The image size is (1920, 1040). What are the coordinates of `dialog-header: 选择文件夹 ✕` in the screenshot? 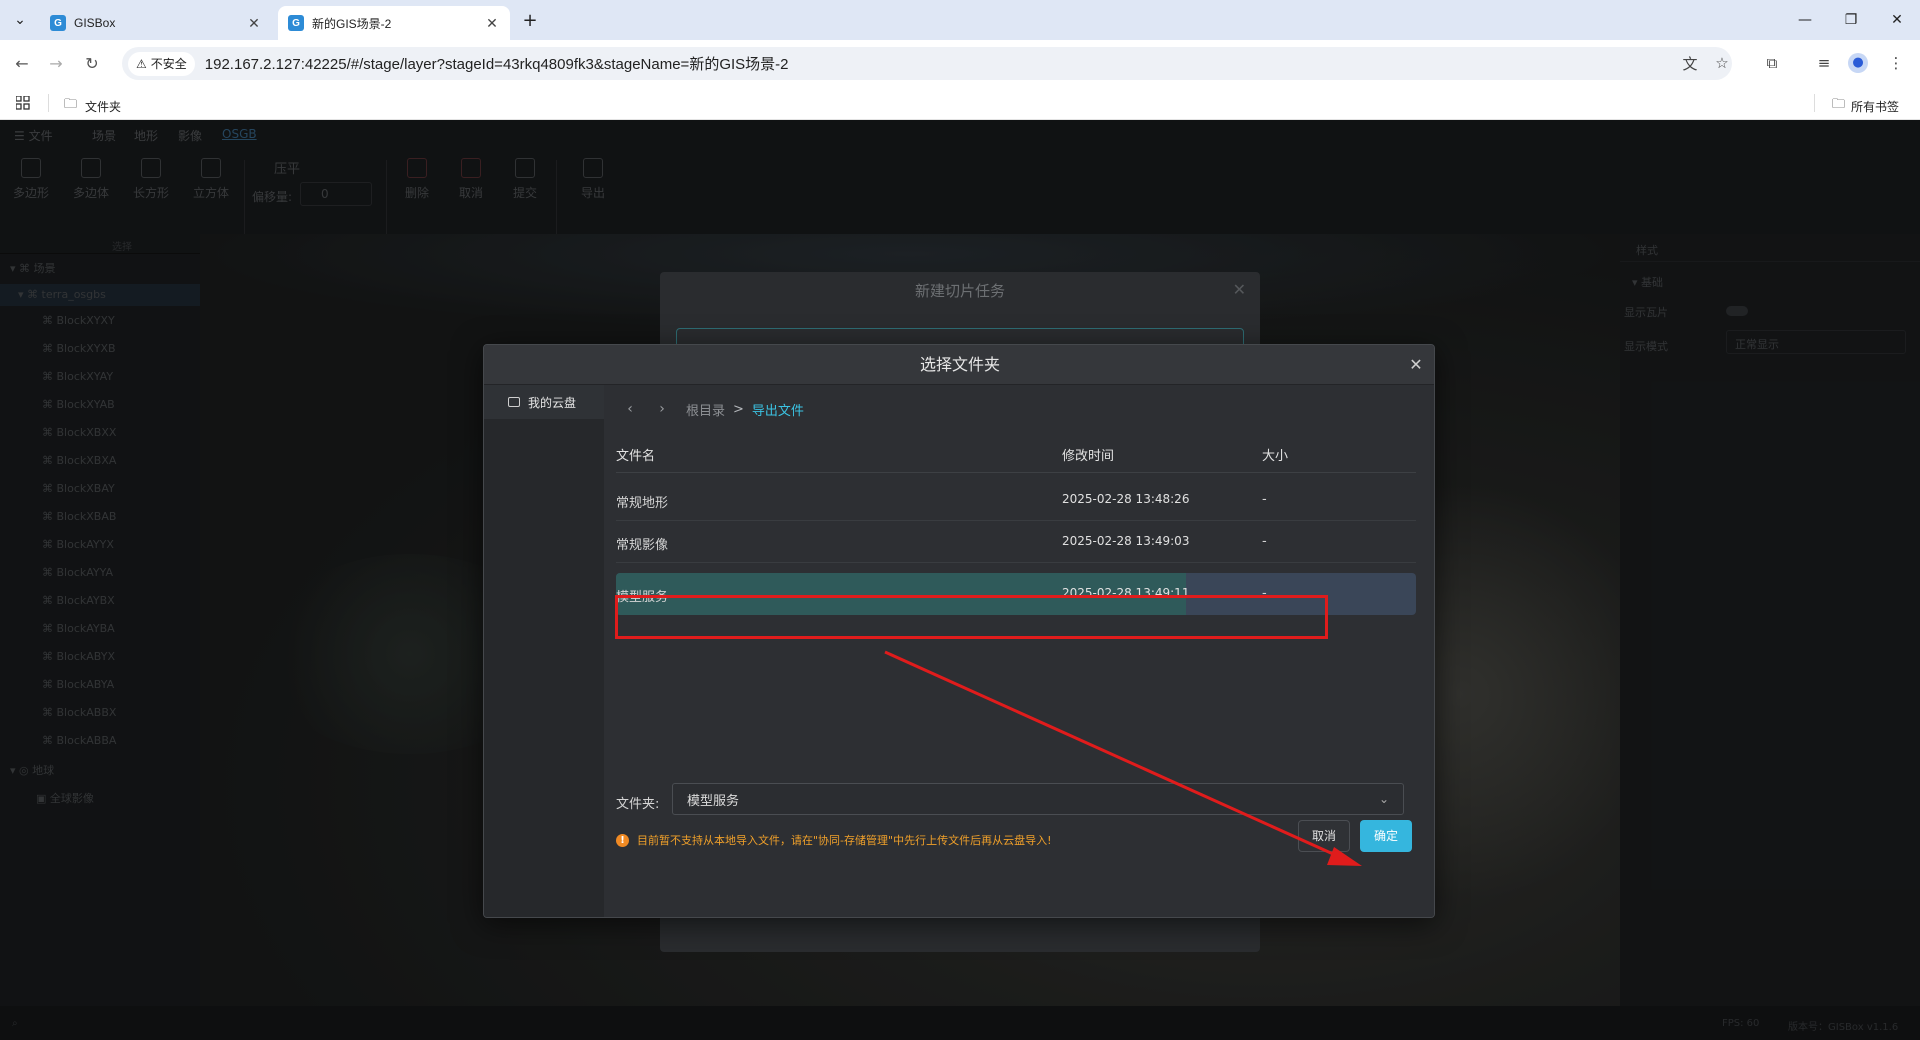 It's located at (959, 365).